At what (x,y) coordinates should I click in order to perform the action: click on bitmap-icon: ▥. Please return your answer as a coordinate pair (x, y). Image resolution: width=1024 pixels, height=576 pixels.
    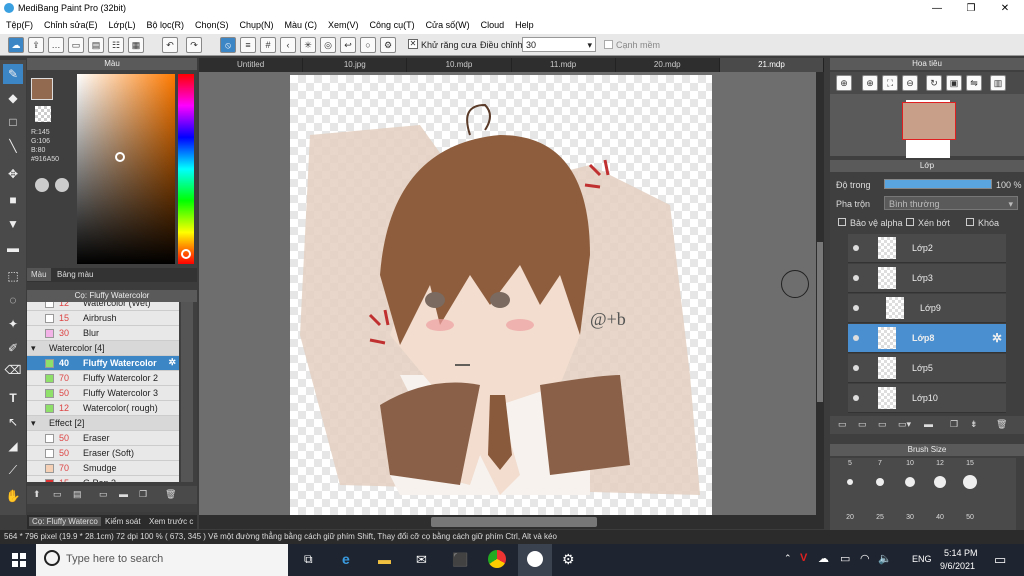
    Looking at the image, I should click on (998, 83).